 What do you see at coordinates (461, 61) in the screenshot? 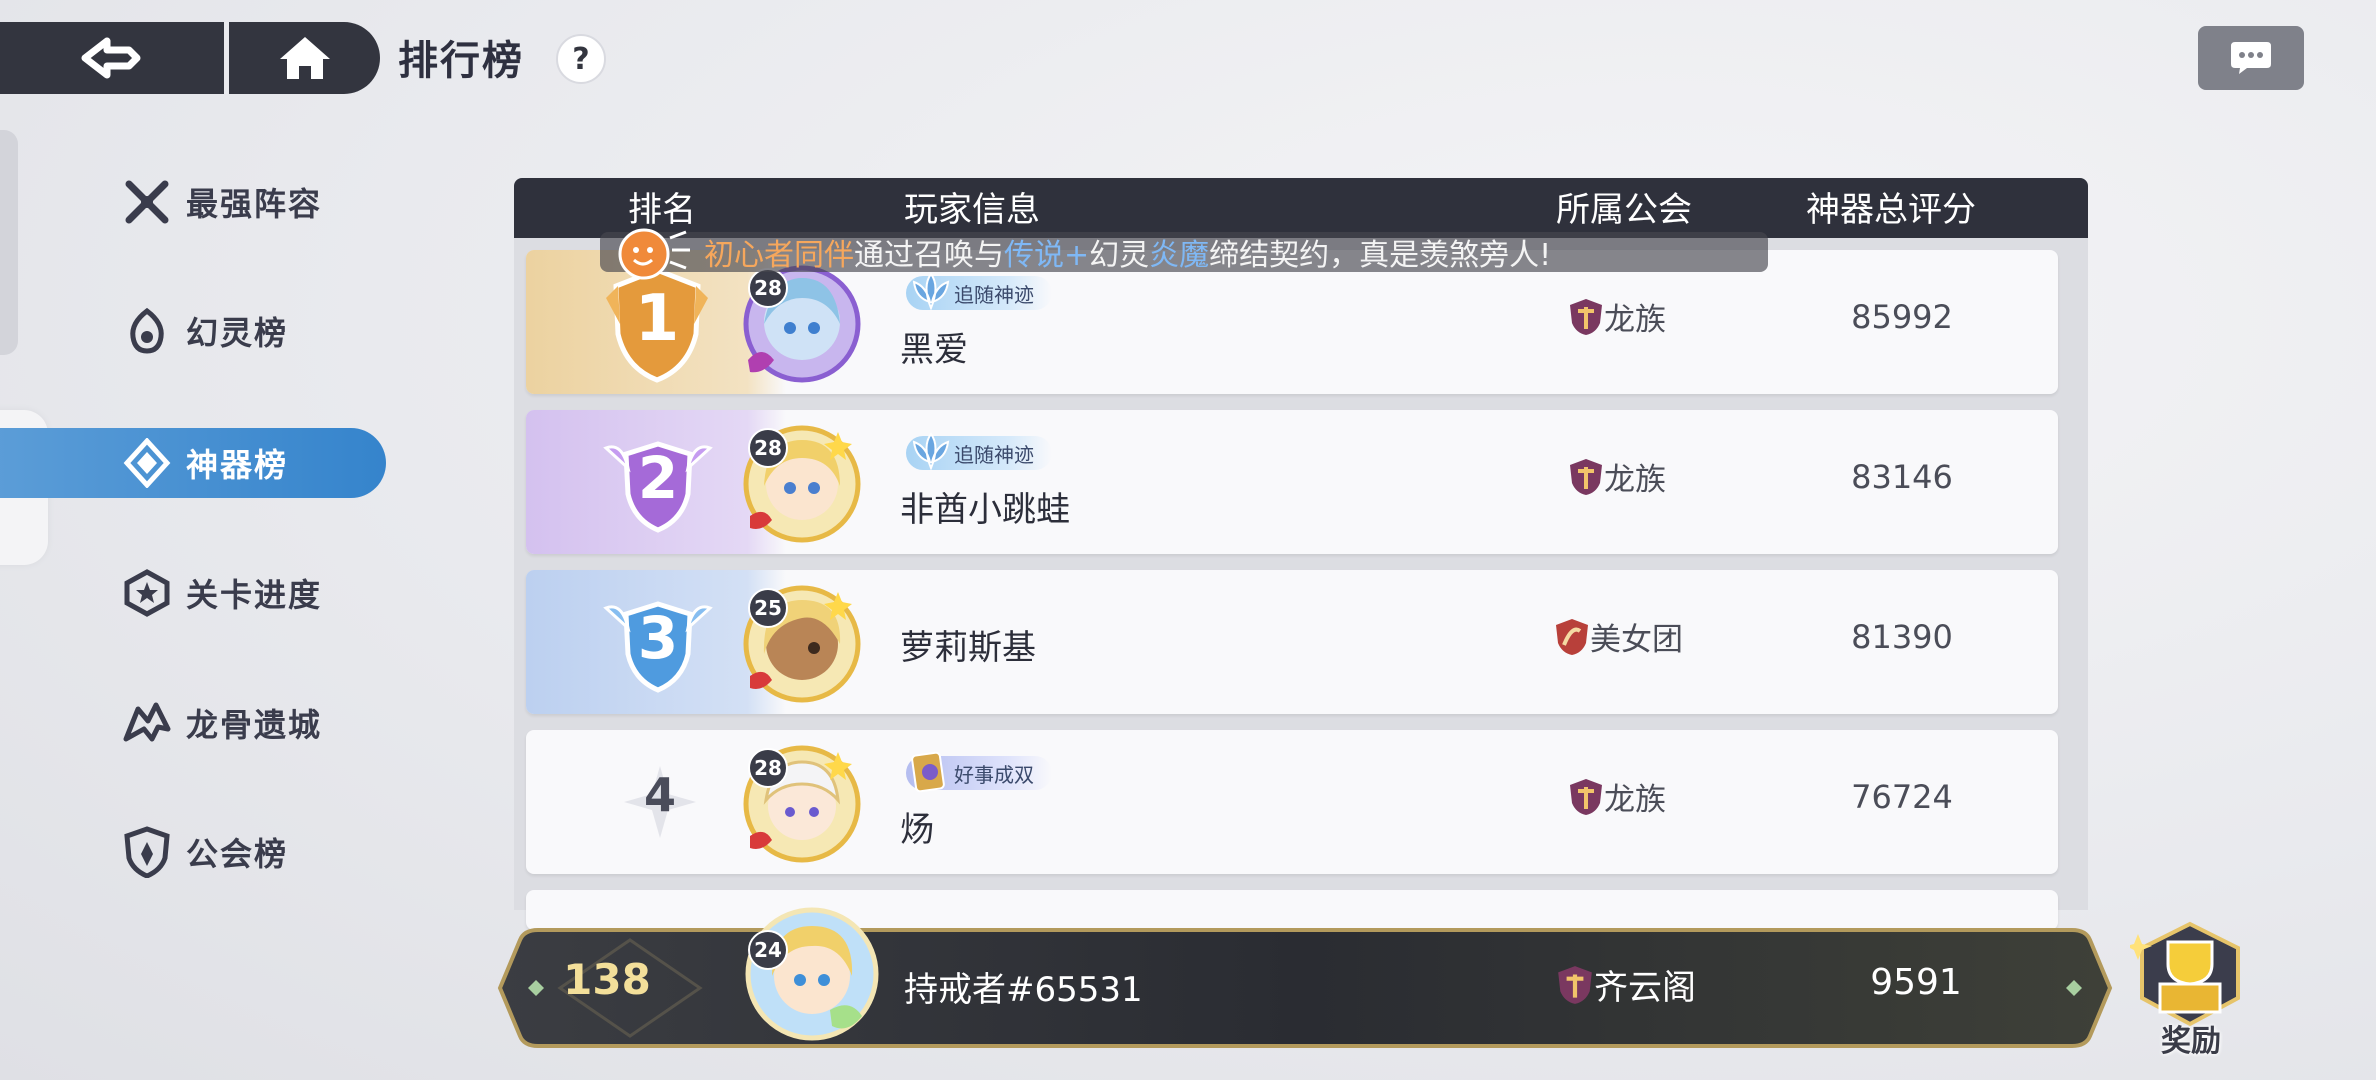
I see `page-title: 排行榜` at bounding box center [461, 61].